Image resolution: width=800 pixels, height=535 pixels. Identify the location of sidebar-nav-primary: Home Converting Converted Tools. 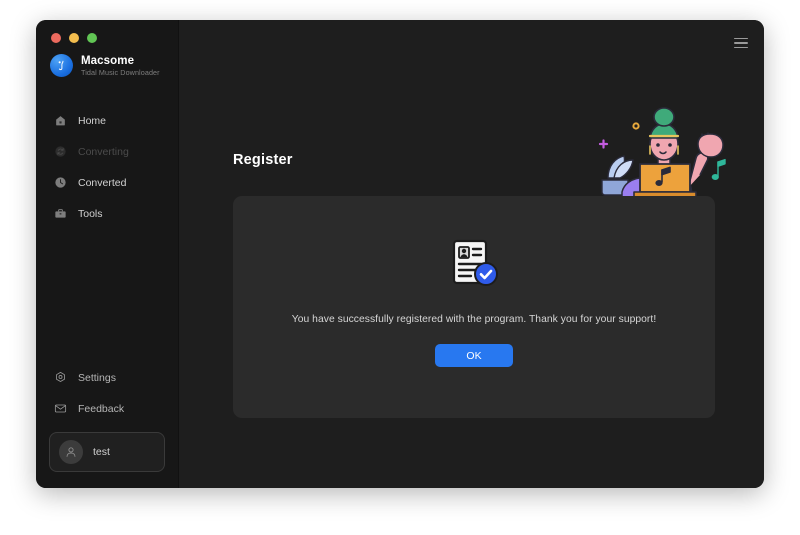
(107, 167).